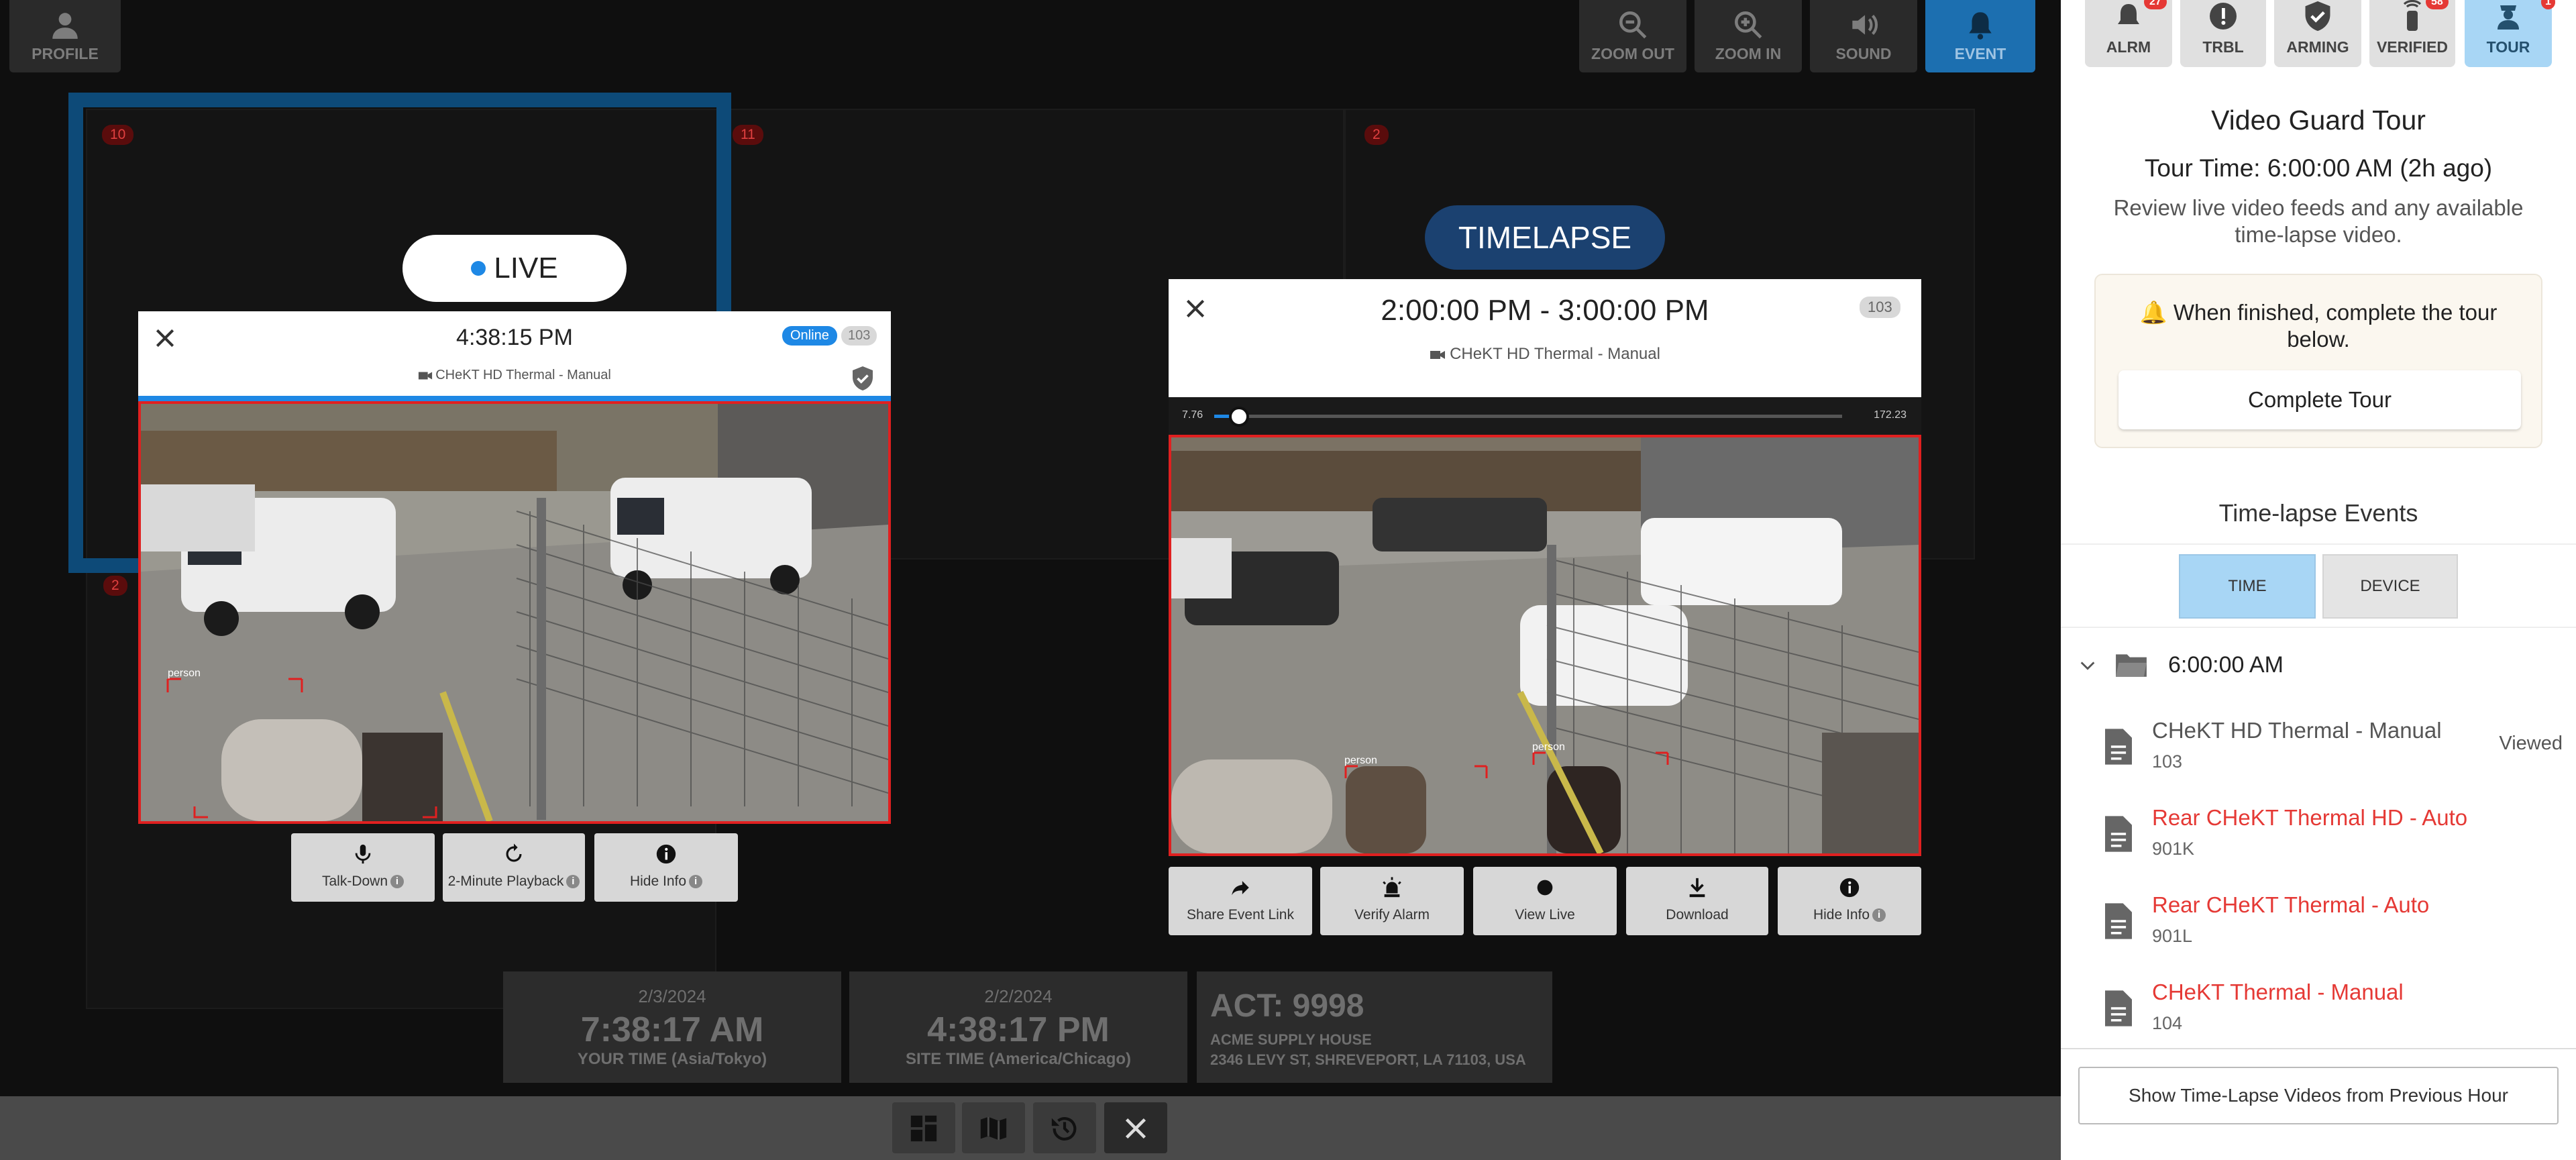 The image size is (2576, 1160). I want to click on notice-text: When finished, complete the tour below., so click(2335, 326).